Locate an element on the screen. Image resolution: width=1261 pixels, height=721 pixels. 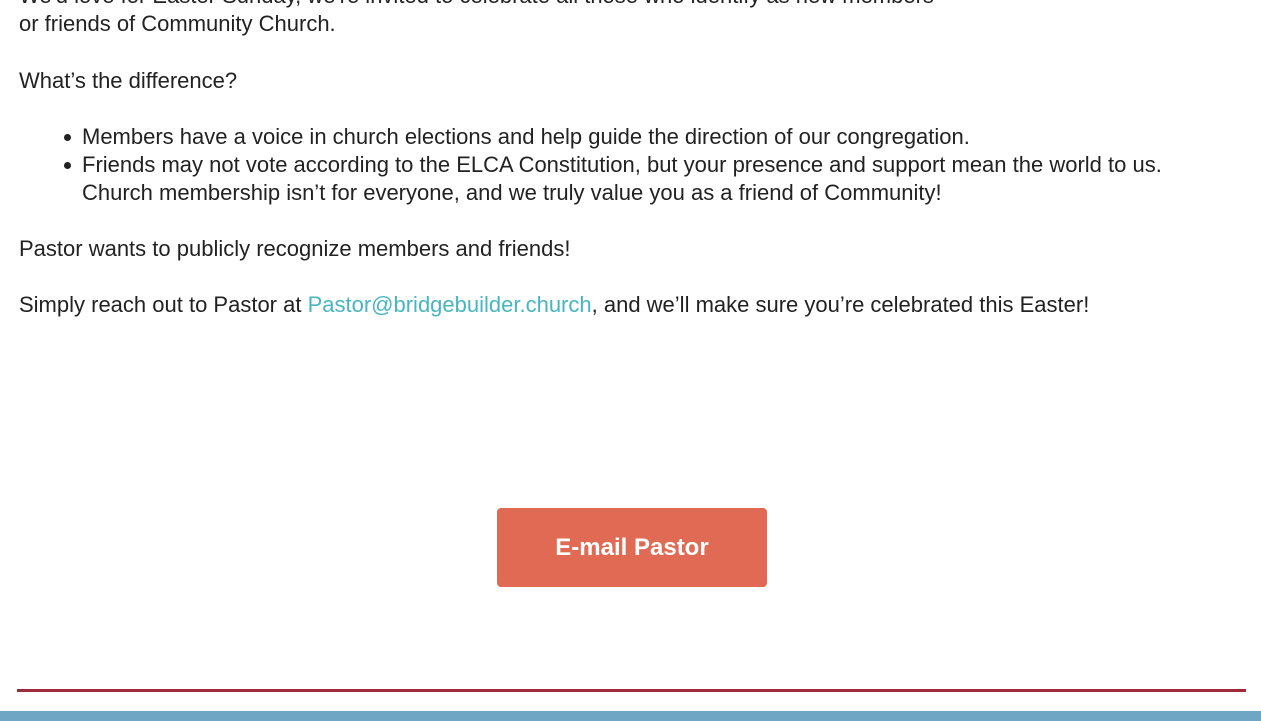
reach-prefix: Simply reach out to Pastor at is located at coordinates (163, 304).